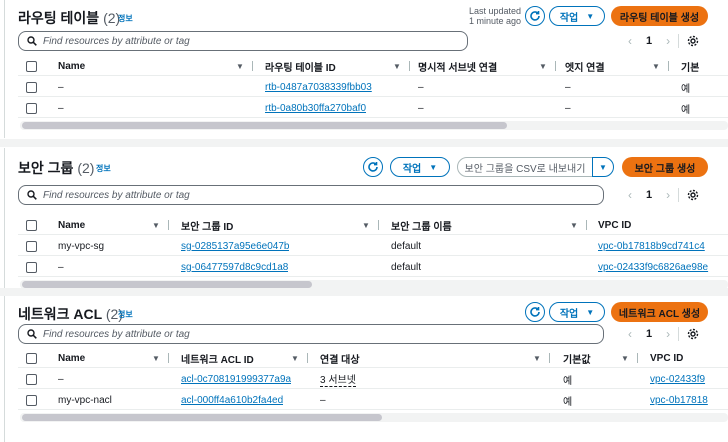 The image size is (728, 442). I want to click on table-row: – rtb-0487a7038339fbb03 – – 예, so click(373, 87).